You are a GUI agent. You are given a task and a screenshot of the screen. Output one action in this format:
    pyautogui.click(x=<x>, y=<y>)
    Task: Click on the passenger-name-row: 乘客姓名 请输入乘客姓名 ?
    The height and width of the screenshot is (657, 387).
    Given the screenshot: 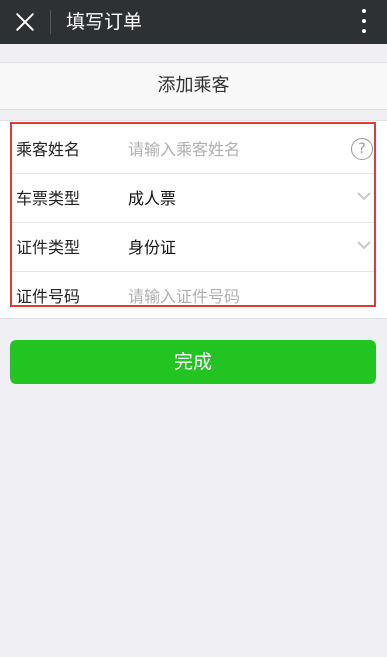 What is the action you would take?
    pyautogui.click(x=193, y=149)
    